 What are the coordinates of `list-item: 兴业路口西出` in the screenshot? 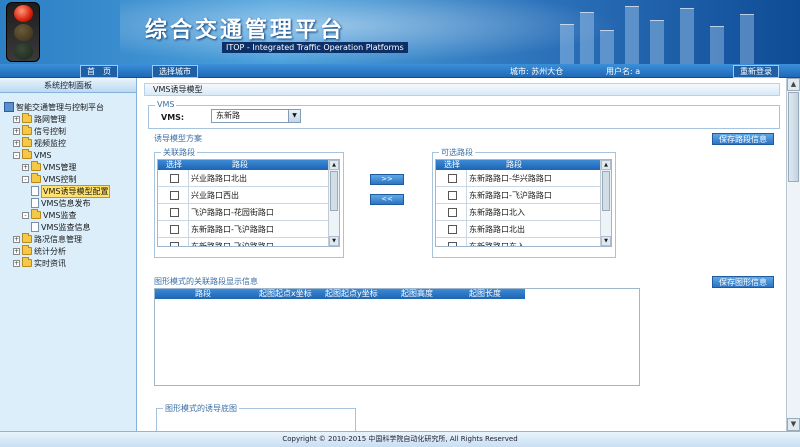 It's located at (244, 195).